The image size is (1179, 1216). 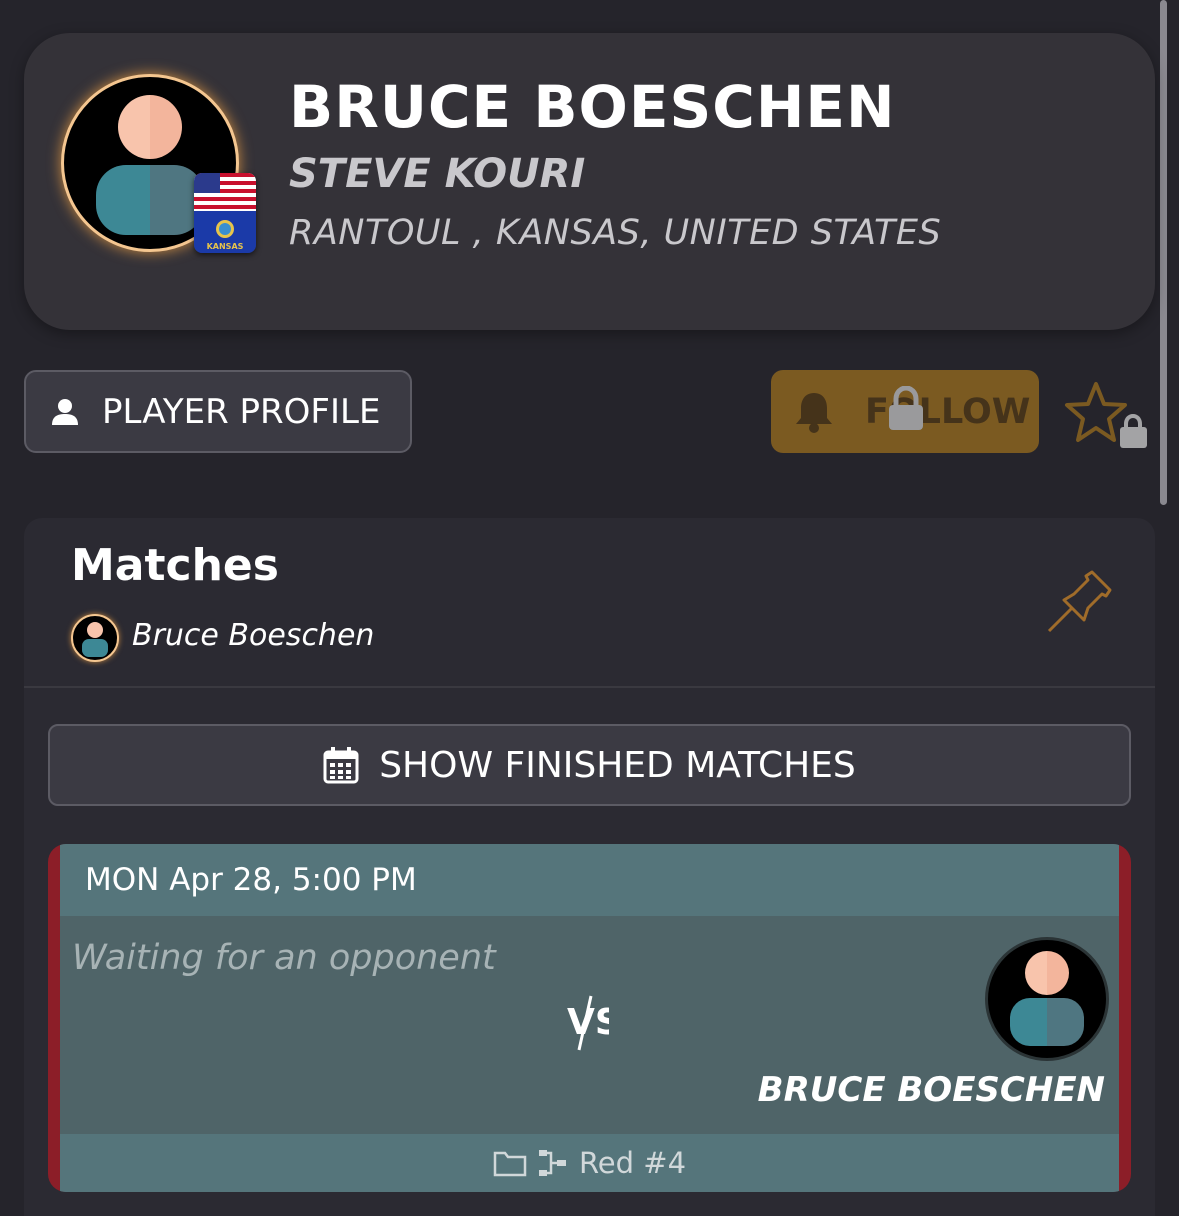 I want to click on lock-icon, so click(x=906, y=408).